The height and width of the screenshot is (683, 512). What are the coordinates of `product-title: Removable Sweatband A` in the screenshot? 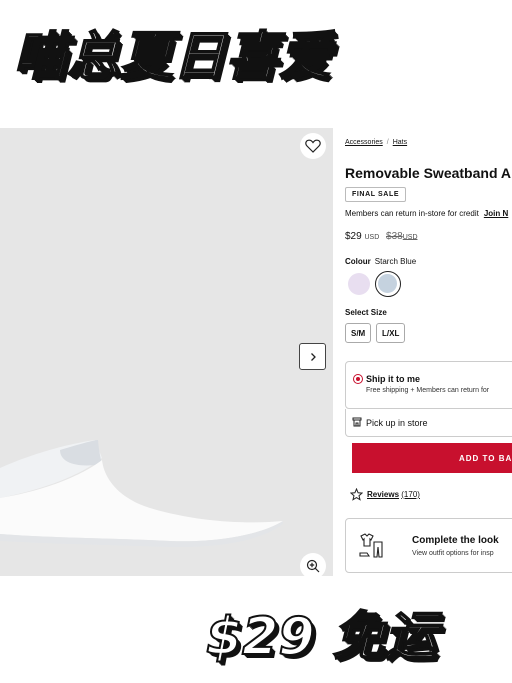 It's located at (428, 173).